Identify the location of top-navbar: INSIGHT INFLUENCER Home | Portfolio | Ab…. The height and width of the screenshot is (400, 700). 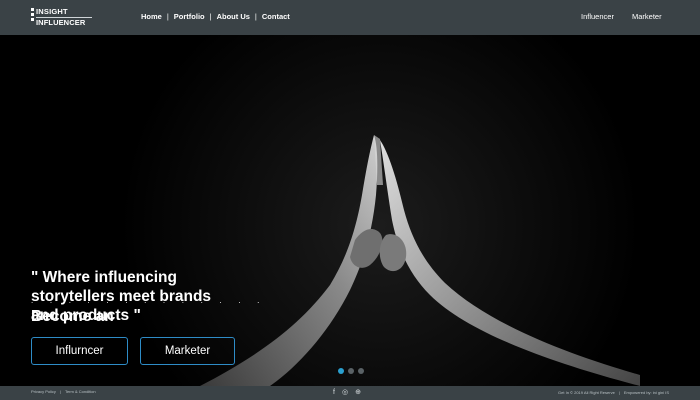
(350, 17).